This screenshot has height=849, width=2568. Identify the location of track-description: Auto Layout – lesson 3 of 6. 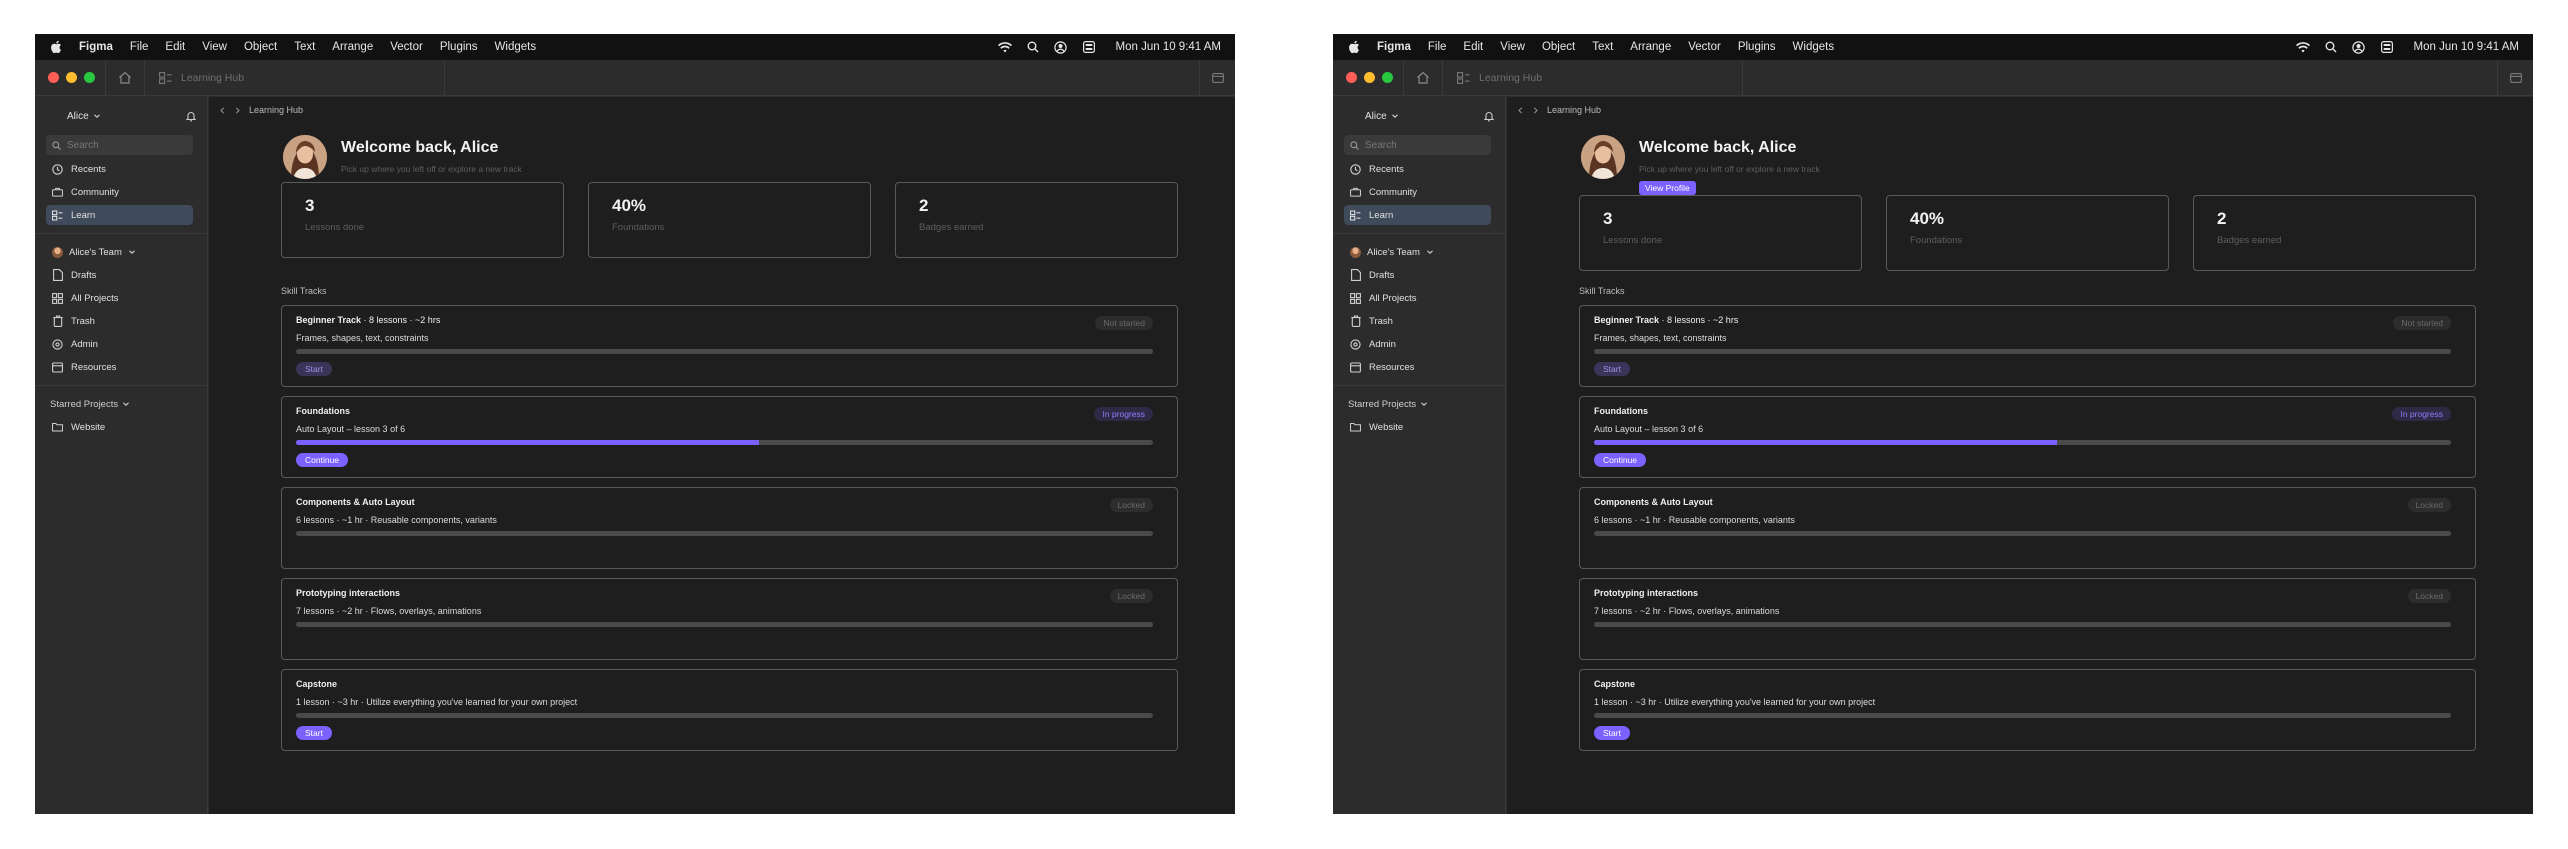
(1649, 429).